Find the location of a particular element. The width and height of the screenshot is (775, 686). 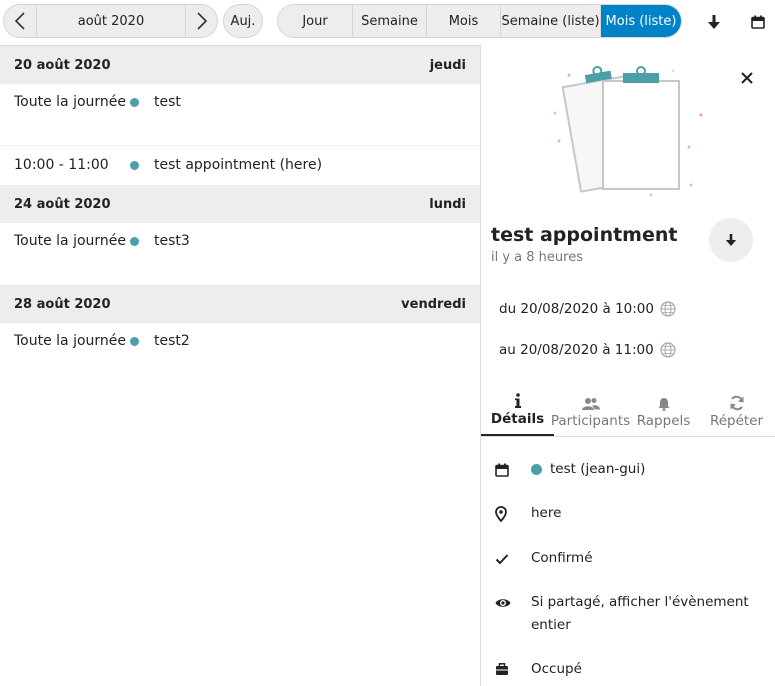

close-button is located at coordinates (747, 78).